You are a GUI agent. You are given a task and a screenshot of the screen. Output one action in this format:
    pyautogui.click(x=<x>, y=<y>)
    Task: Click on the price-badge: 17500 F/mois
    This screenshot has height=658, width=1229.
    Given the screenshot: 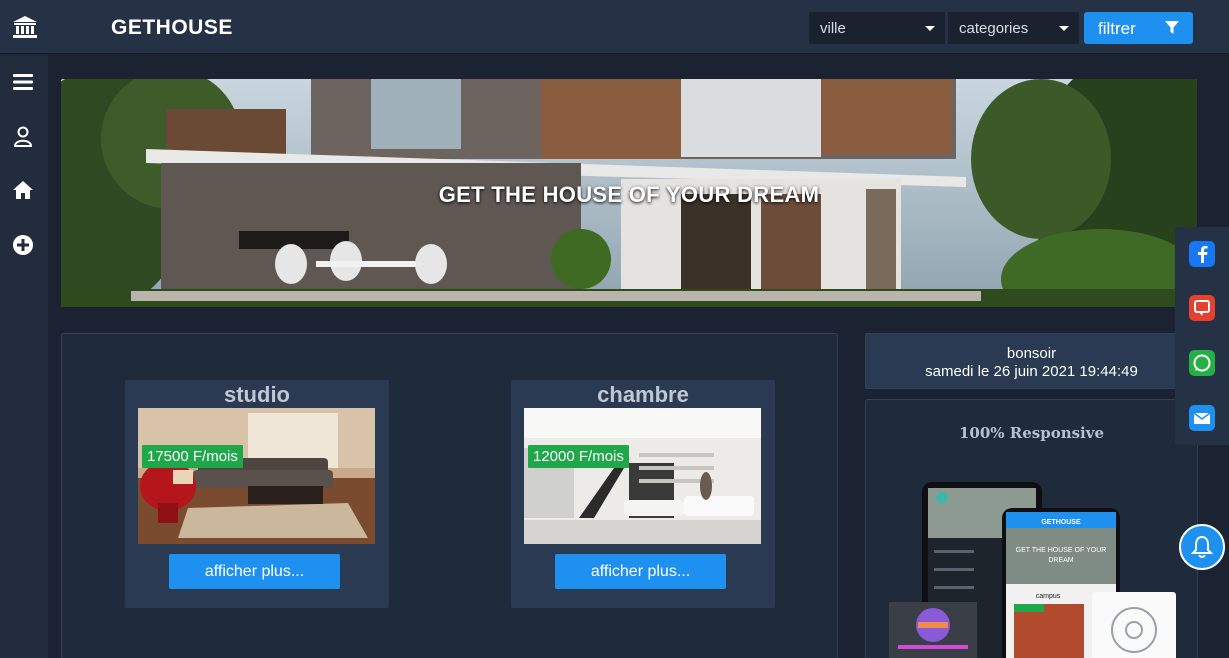 What is the action you would take?
    pyautogui.click(x=192, y=456)
    